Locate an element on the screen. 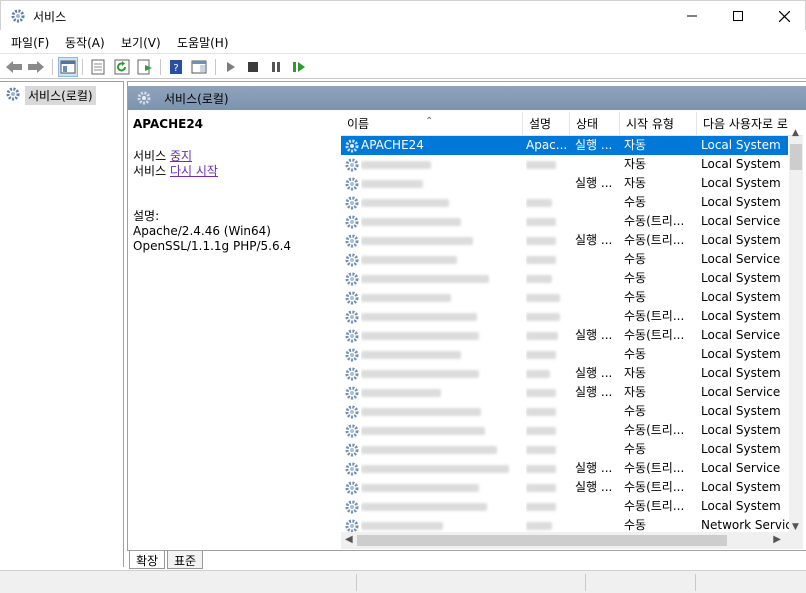 This screenshot has width=806, height=593. restart-service-icon is located at coordinates (299, 67).